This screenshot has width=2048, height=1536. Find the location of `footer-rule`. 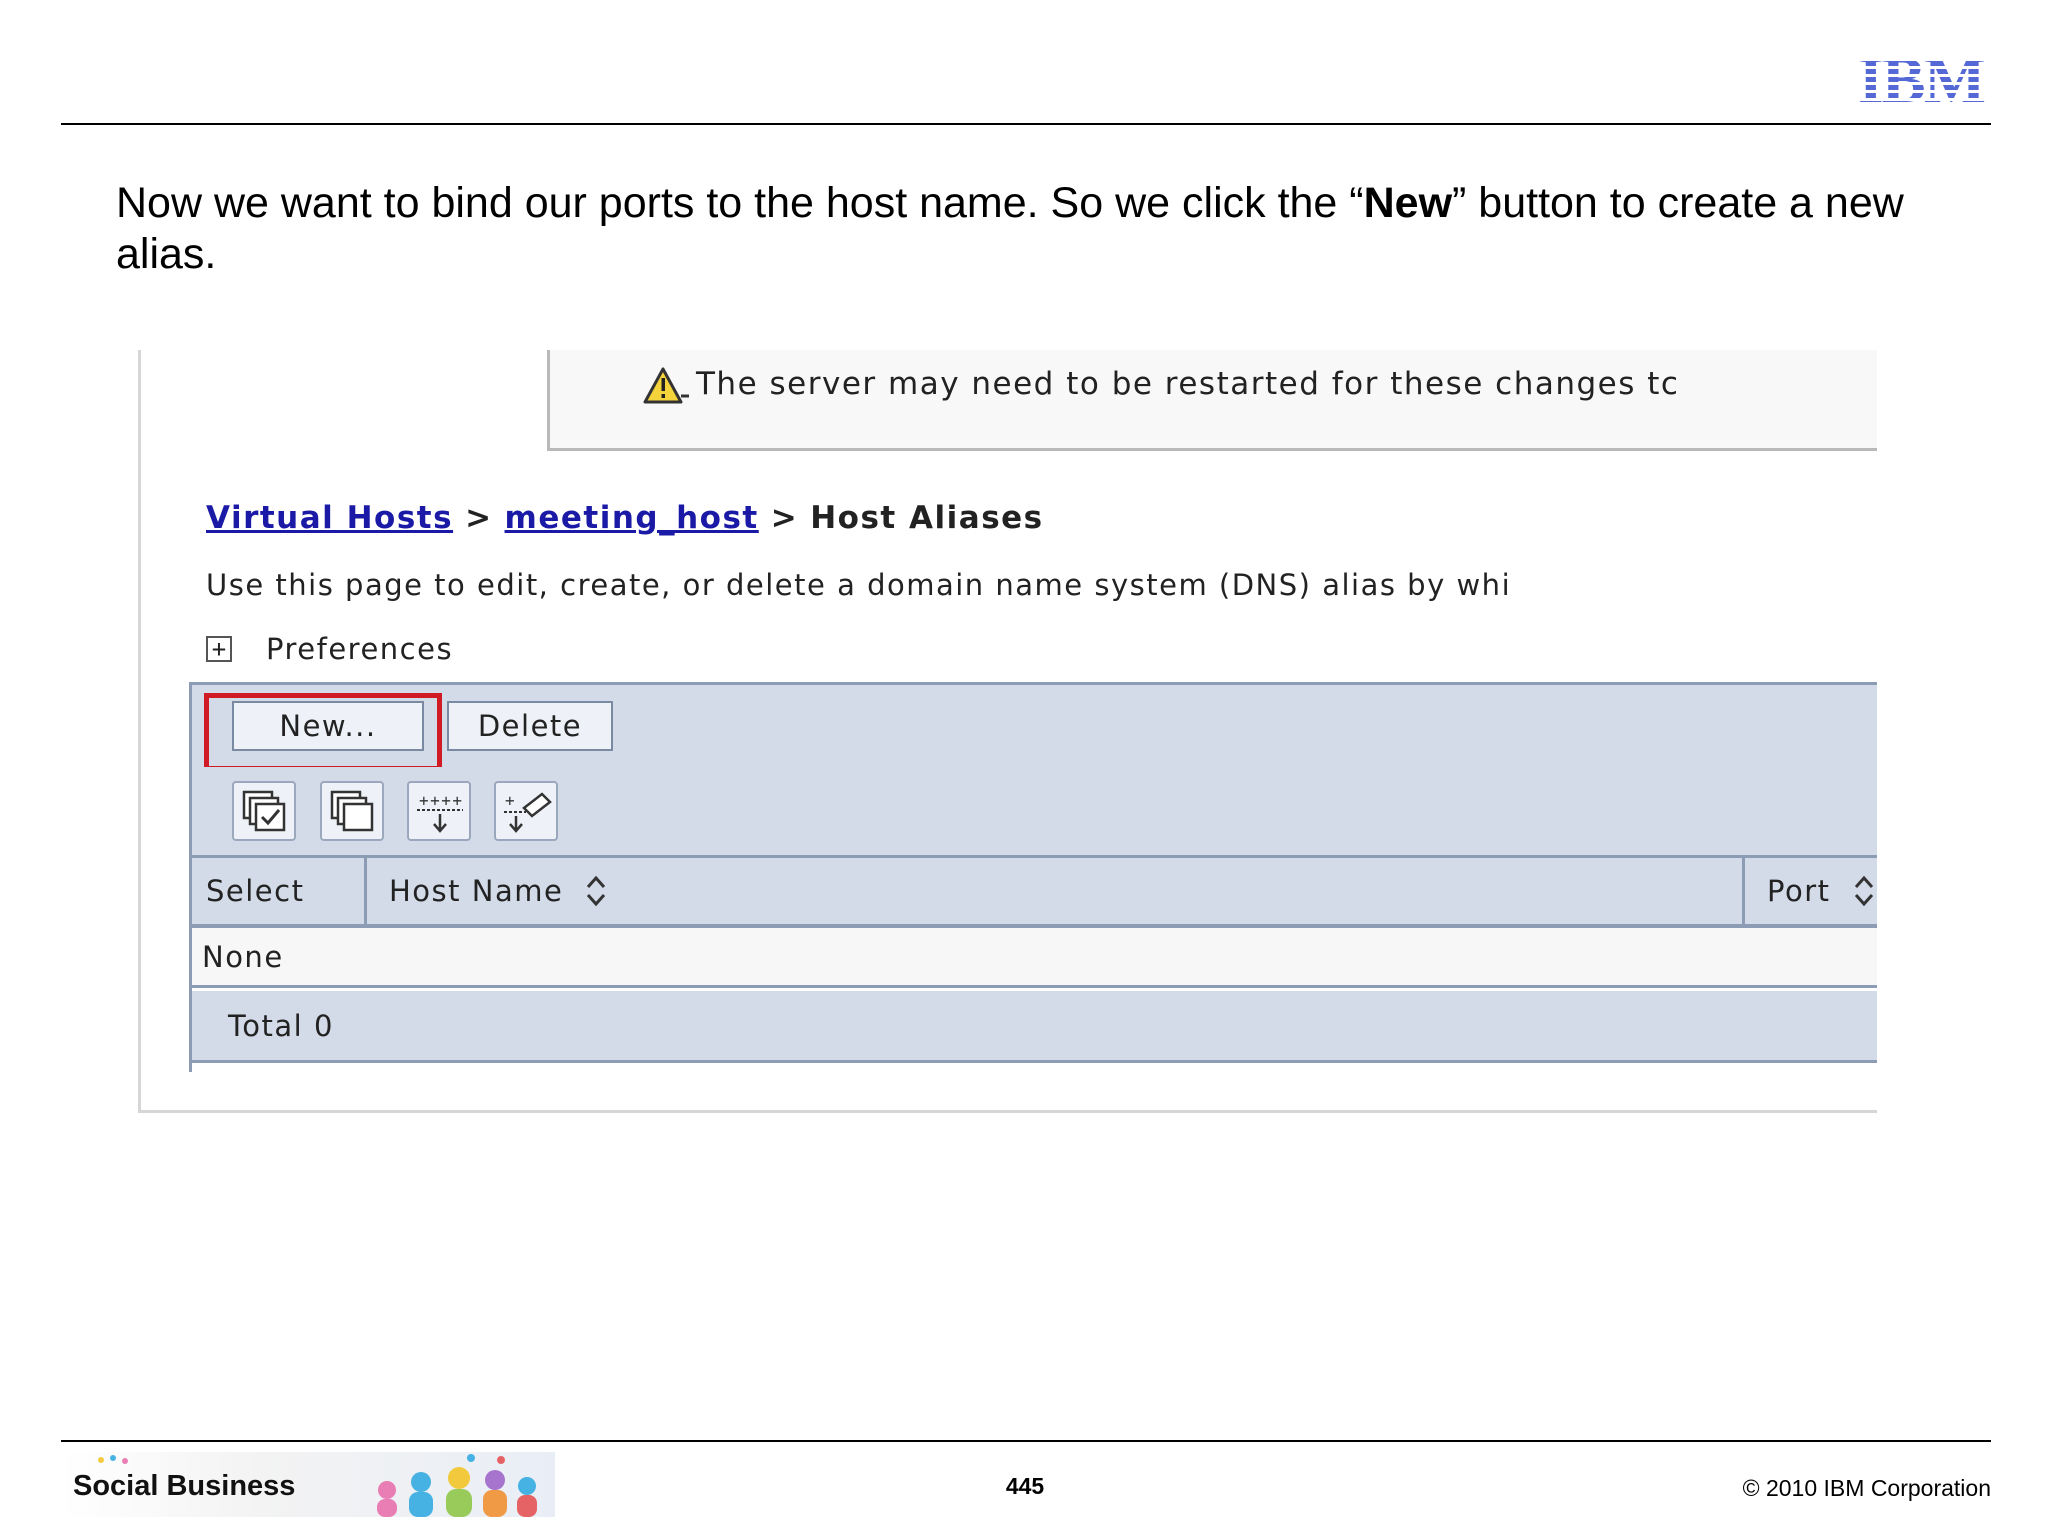

footer-rule is located at coordinates (1026, 1441).